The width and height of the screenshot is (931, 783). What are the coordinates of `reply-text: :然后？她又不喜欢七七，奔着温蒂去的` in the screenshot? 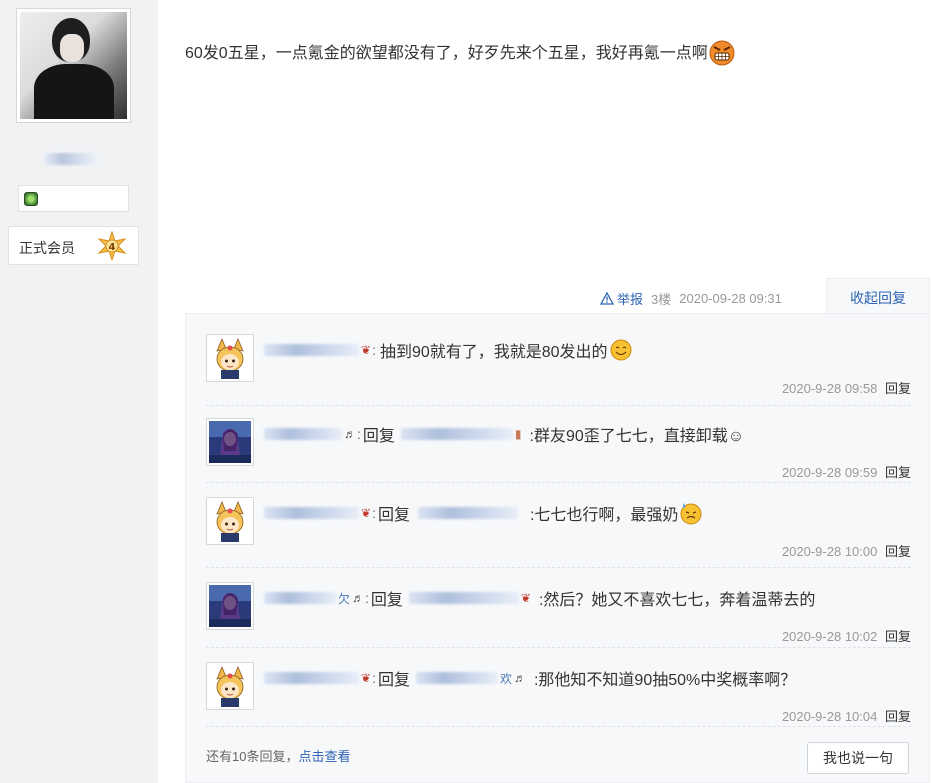 It's located at (677, 600).